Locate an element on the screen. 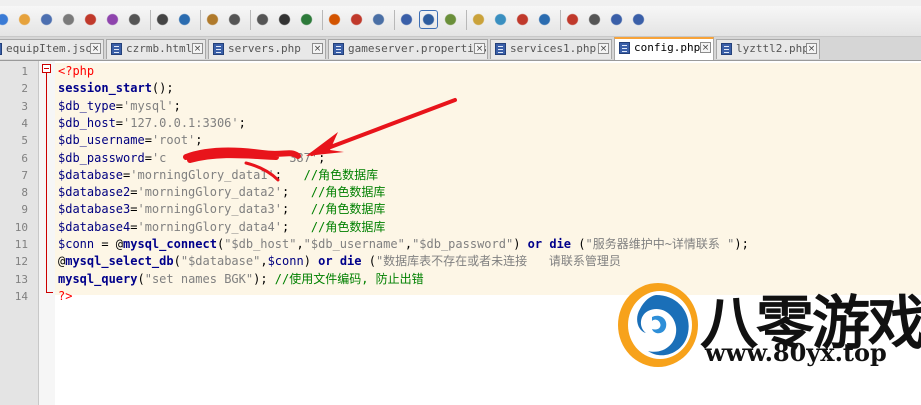 The width and height of the screenshot is (921, 405). 80yx-logo-icon is located at coordinates (658, 325).